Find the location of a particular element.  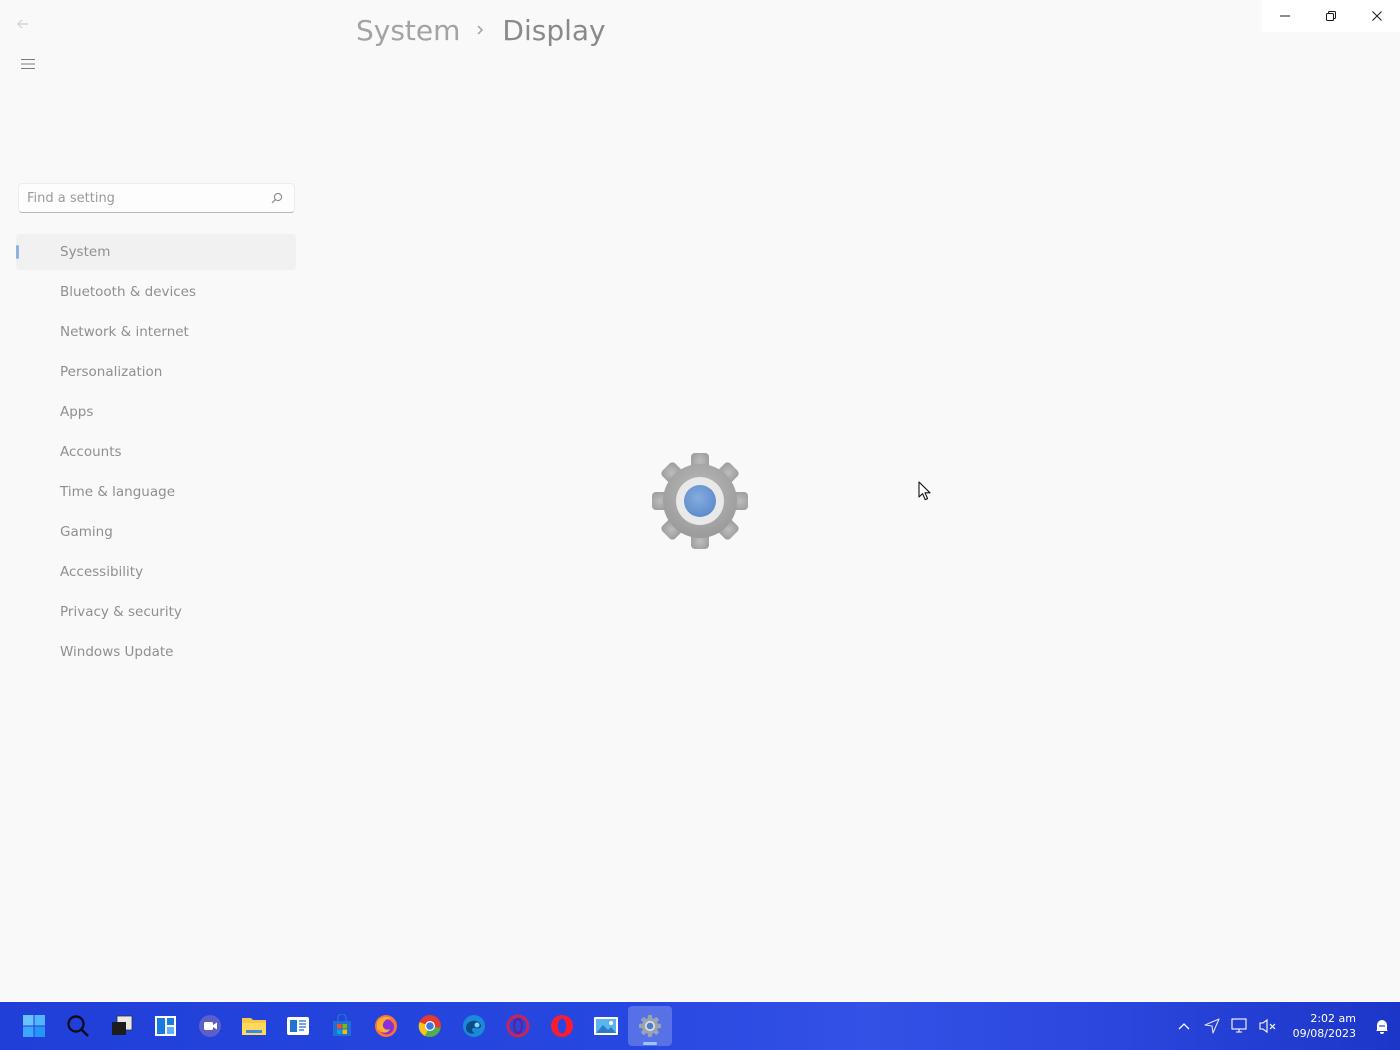

clock-time: 2:02 am is located at coordinates (1333, 1018).